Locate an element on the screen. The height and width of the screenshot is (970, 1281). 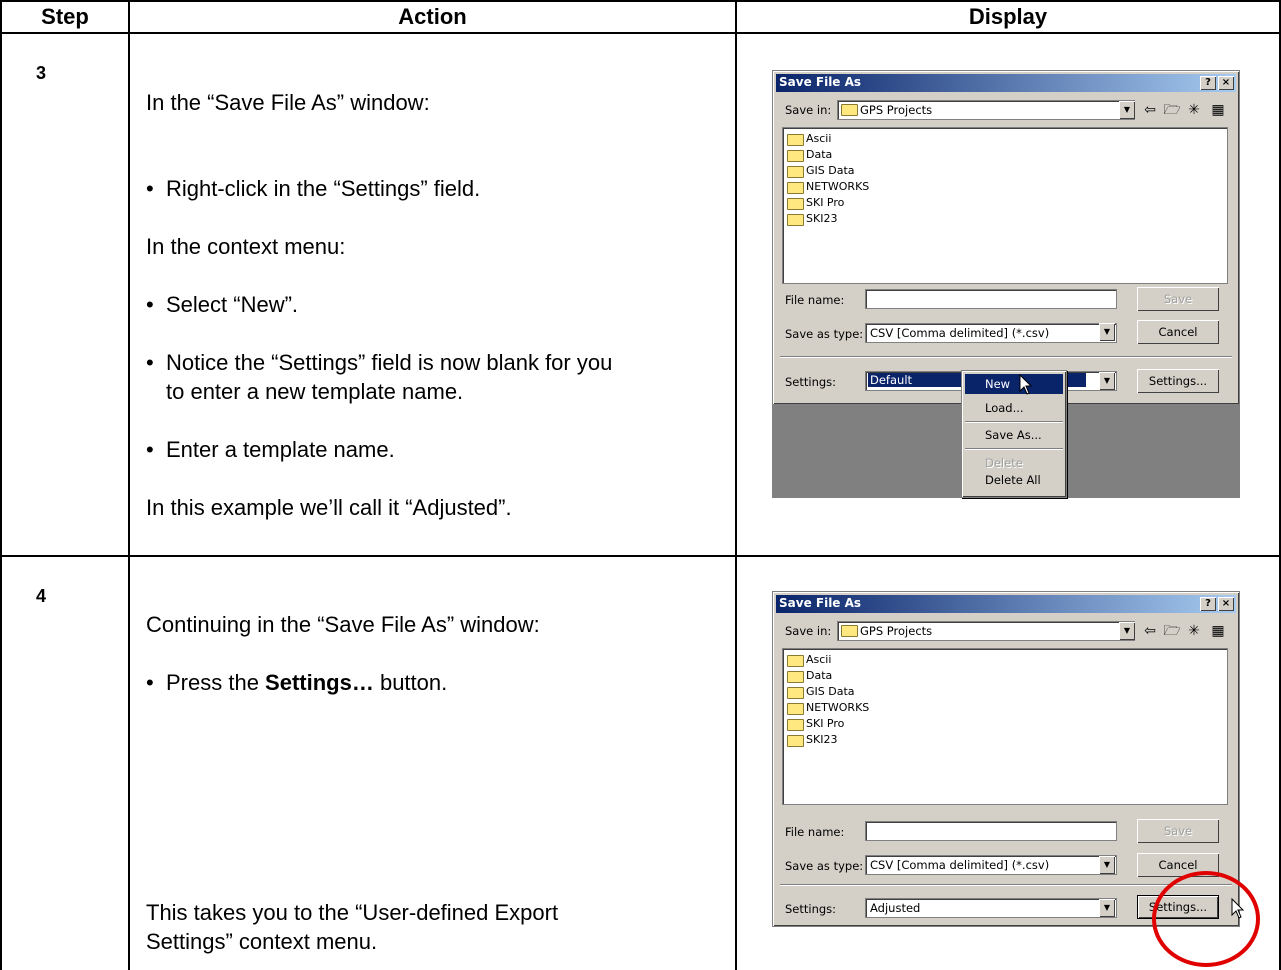
step4-line-result-2: Settings” context menu. is located at coordinates (262, 941).